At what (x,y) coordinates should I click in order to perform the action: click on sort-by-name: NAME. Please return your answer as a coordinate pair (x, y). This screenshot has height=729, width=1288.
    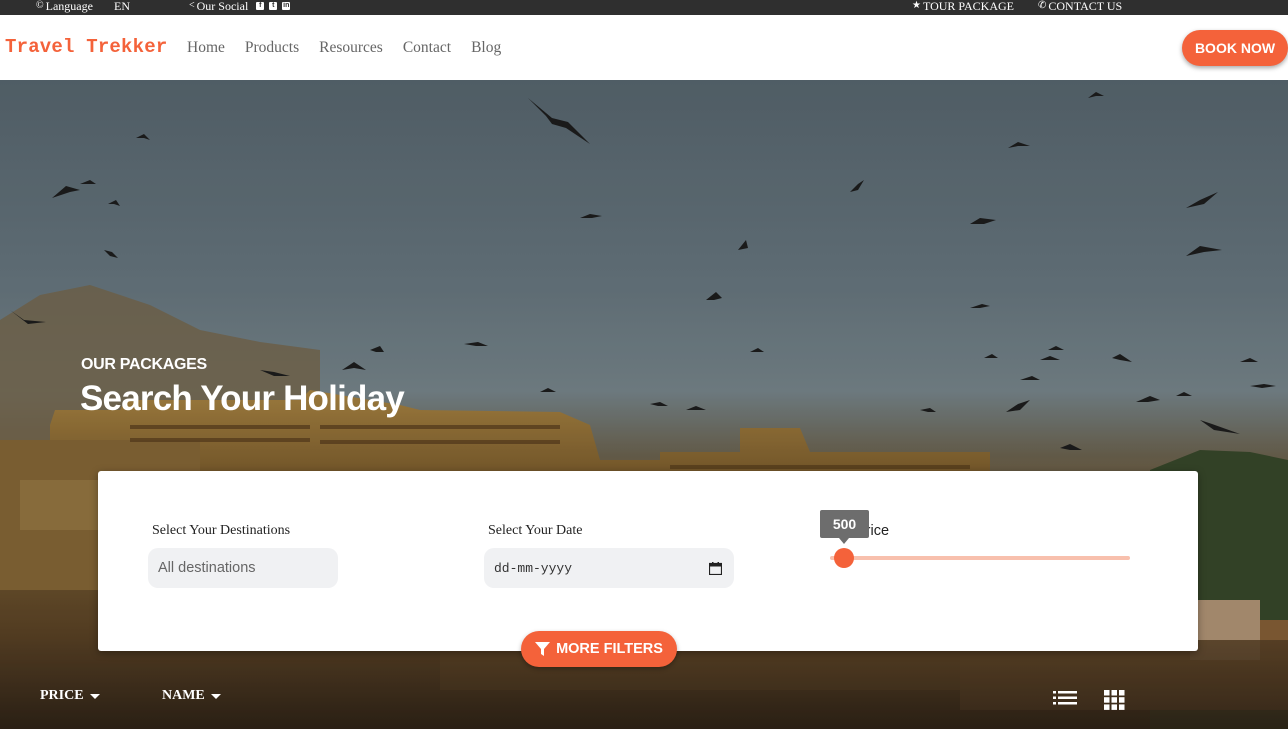
    Looking at the image, I should click on (191, 696).